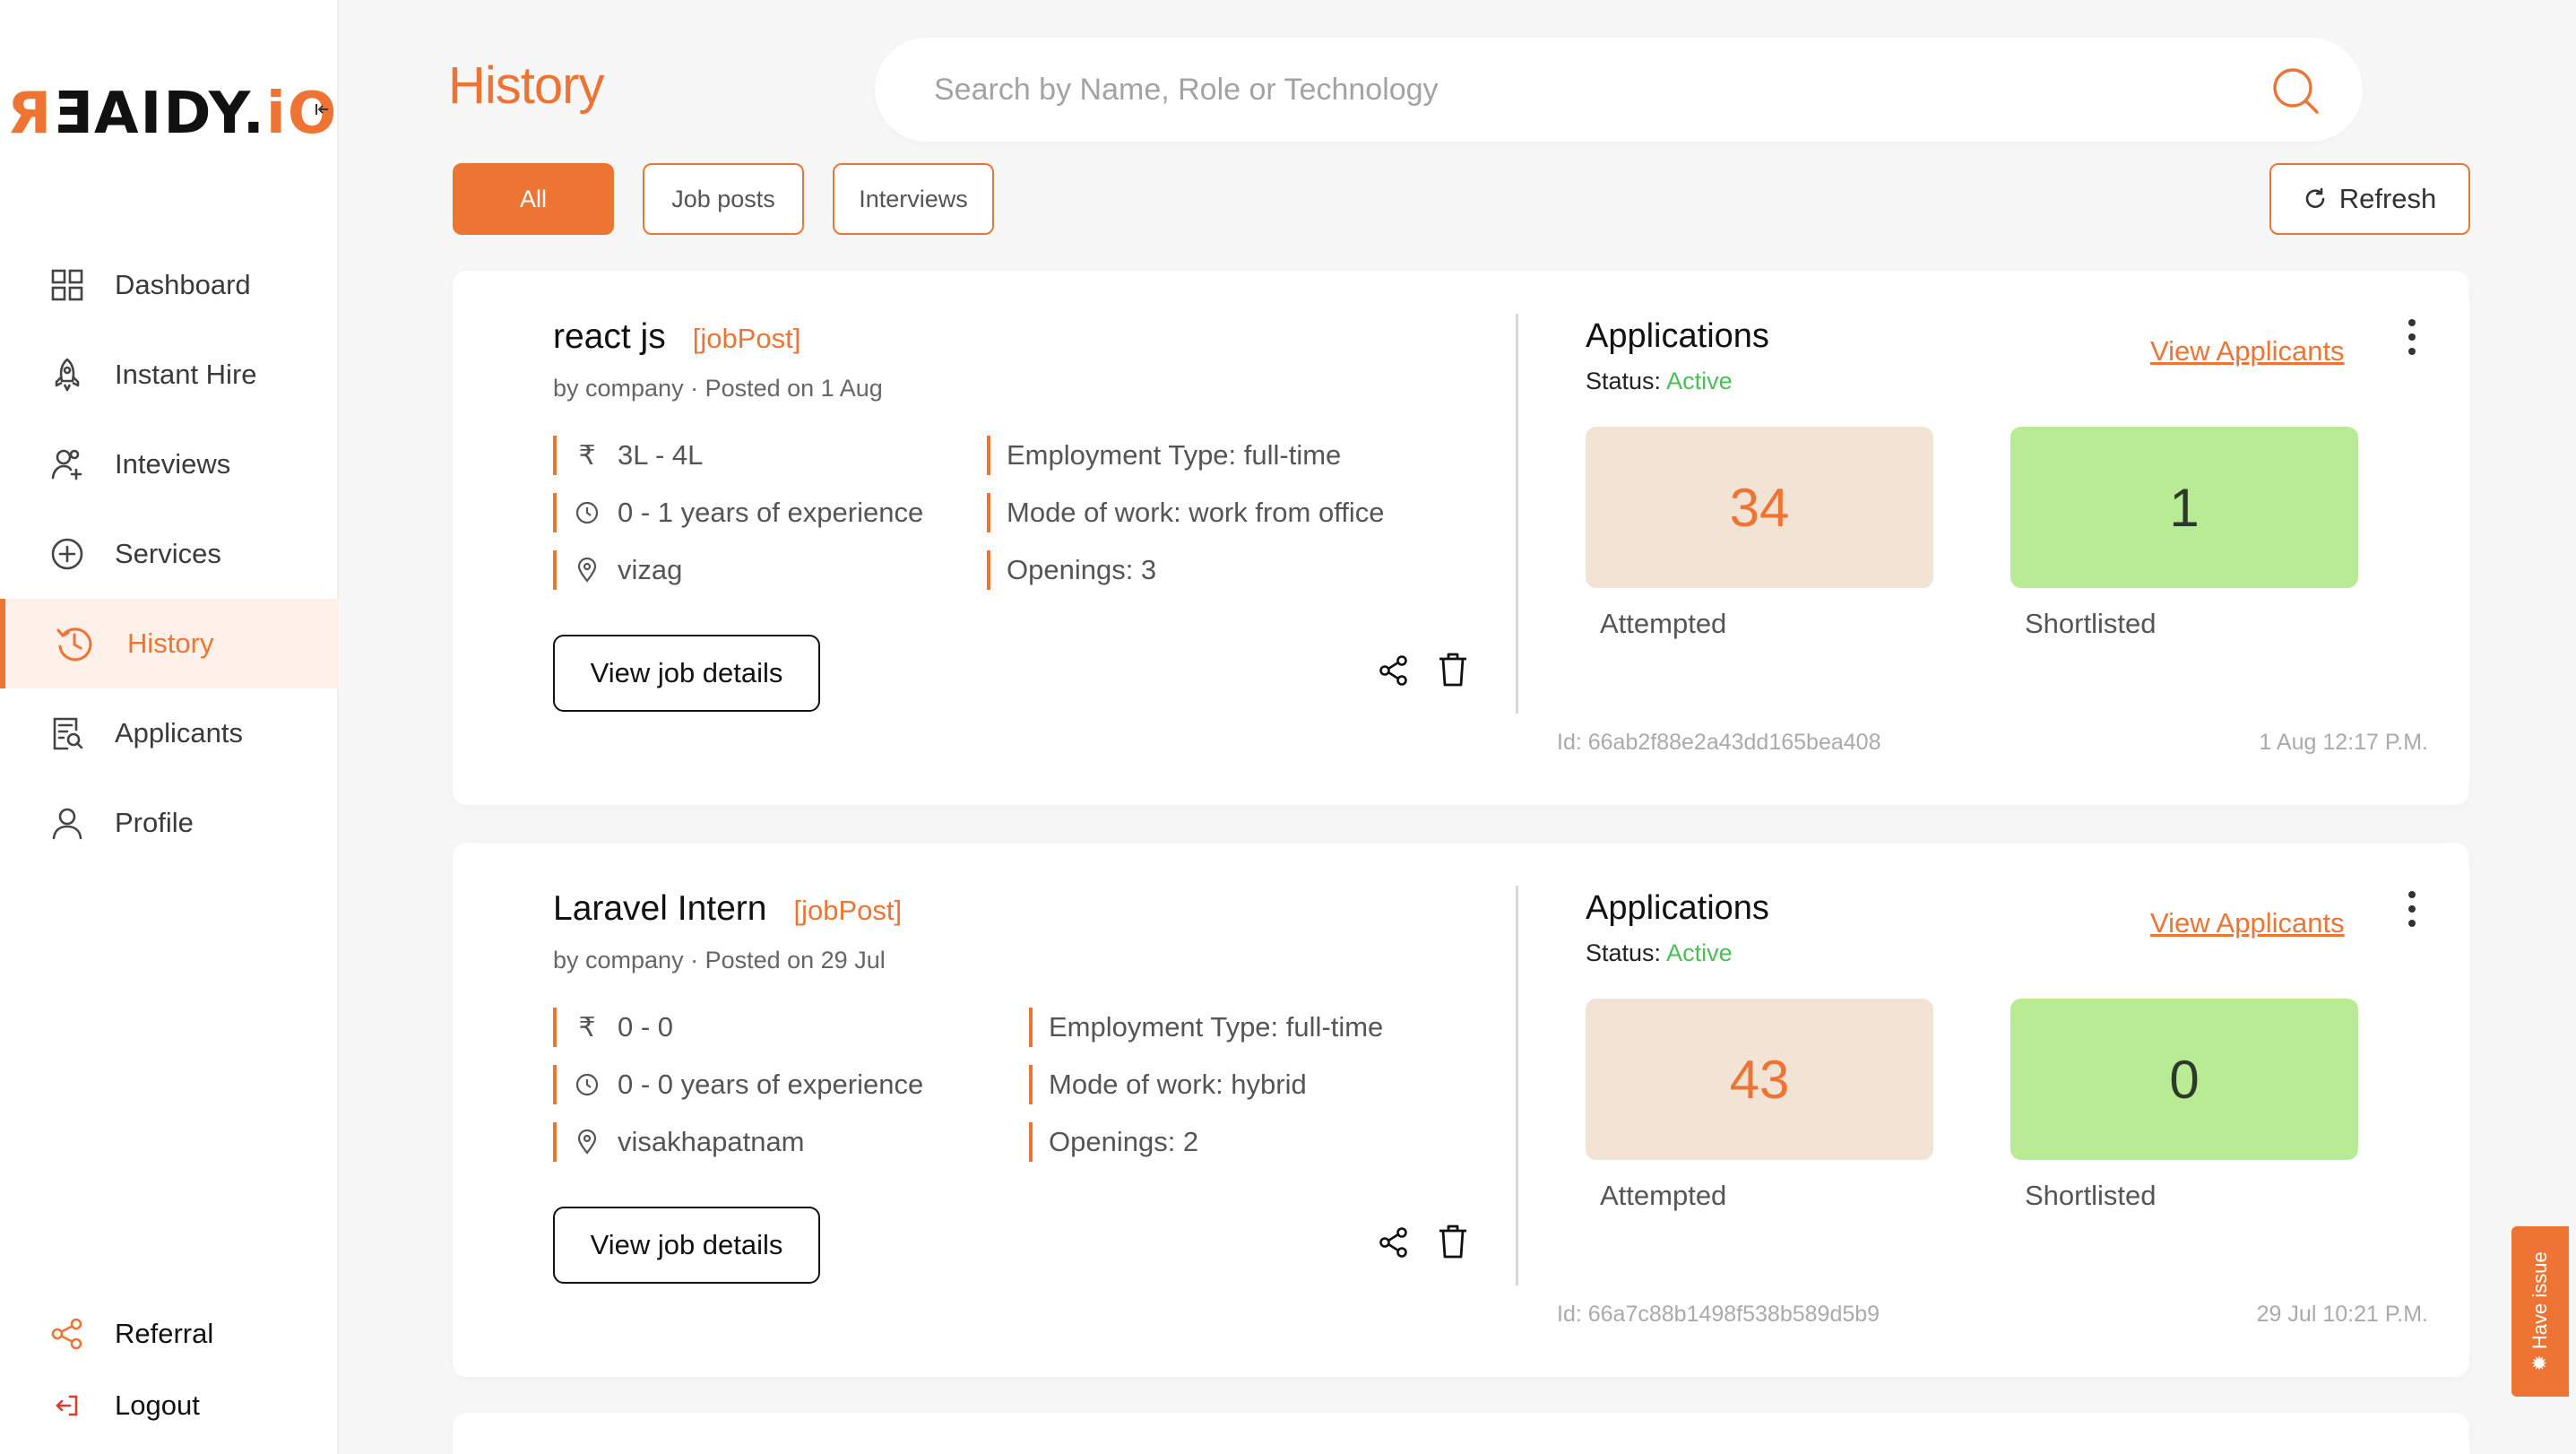 The height and width of the screenshot is (1454, 2576). Describe the element at coordinates (1663, 623) in the screenshot. I see `attempted-label: Attempted` at that location.